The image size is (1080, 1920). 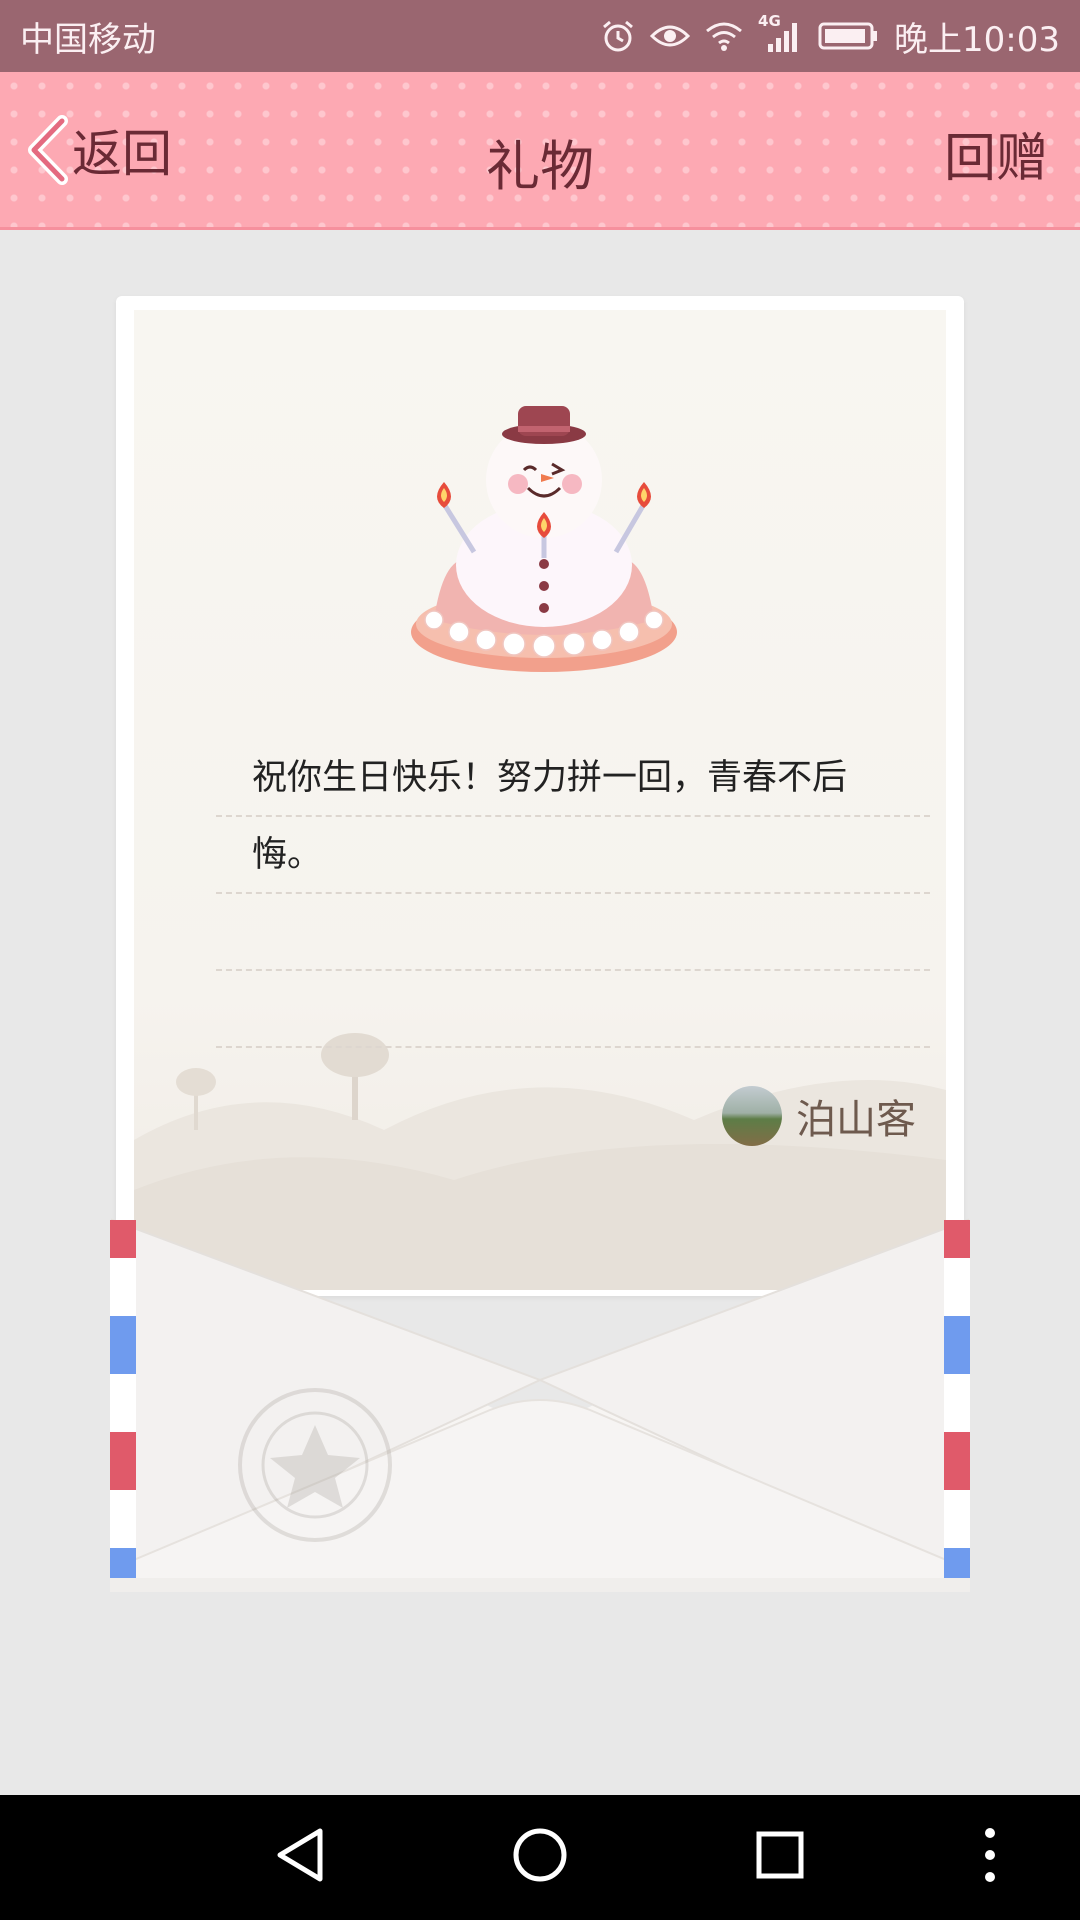 What do you see at coordinates (670, 36) in the screenshot?
I see `eye-icon` at bounding box center [670, 36].